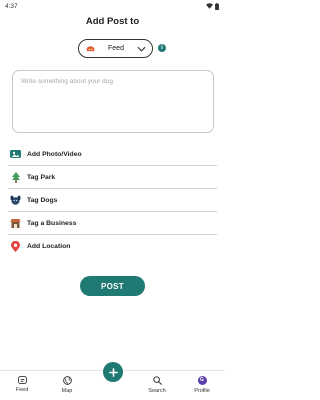 The width and height of the screenshot is (320, 400). I want to click on option-label: Tag Park, so click(41, 177).